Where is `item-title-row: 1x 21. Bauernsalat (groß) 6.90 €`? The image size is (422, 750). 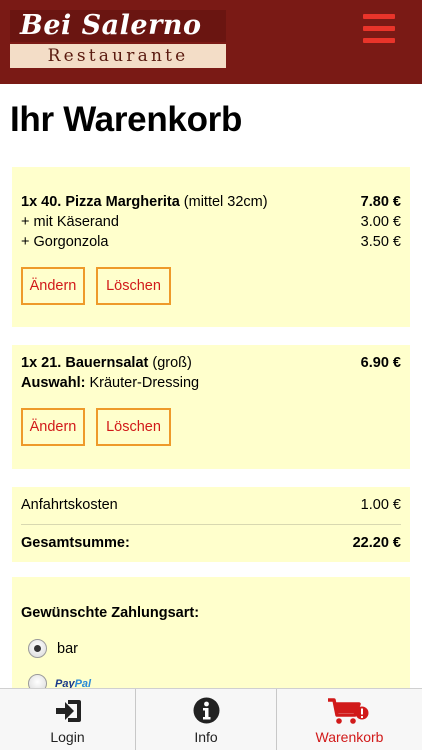
item-title-row: 1x 21. Bauernsalat (groß) 6.90 € is located at coordinates (211, 363).